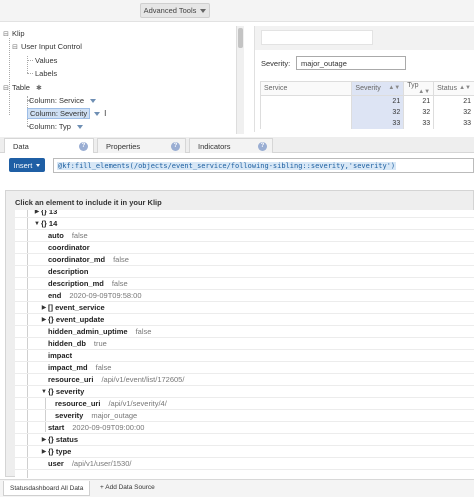  What do you see at coordinates (88, 331) in the screenshot?
I see `data-key: hidden_admin_uptime` at bounding box center [88, 331].